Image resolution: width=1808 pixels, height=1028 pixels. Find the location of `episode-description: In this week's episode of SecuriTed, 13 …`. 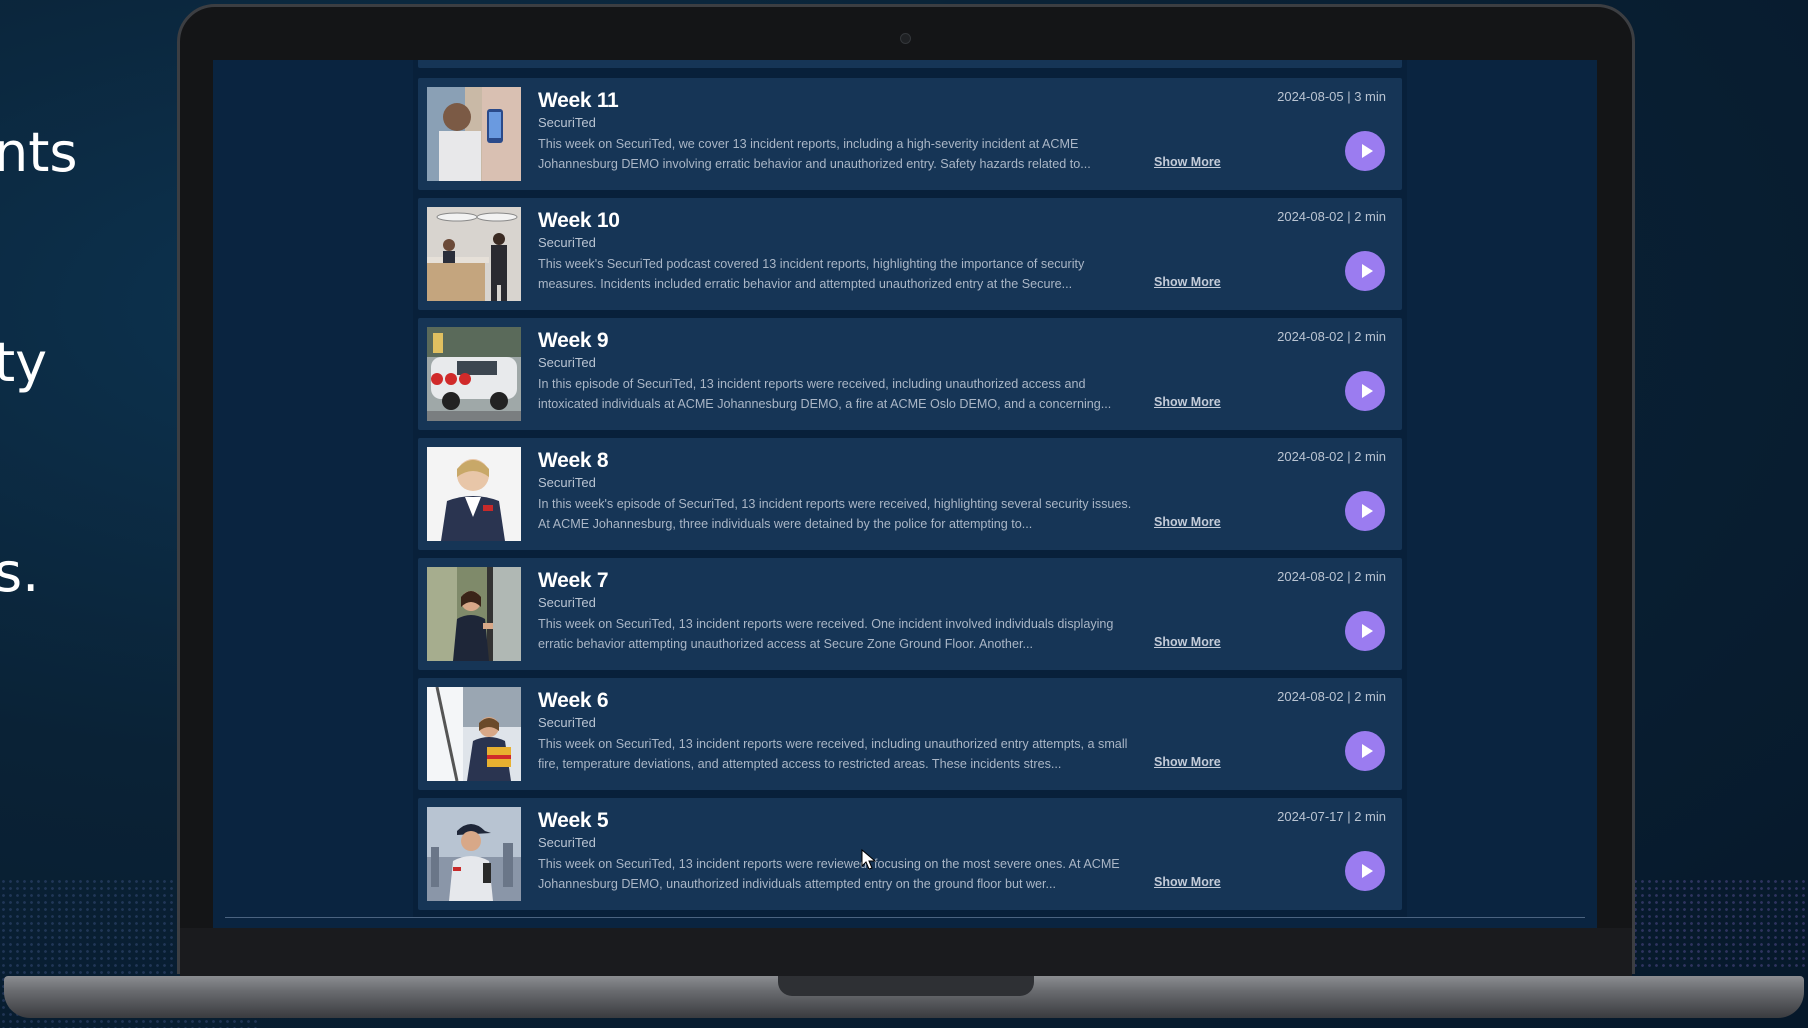

episode-description: In this week's episode of SecuriTed, 13 … is located at coordinates (835, 514).